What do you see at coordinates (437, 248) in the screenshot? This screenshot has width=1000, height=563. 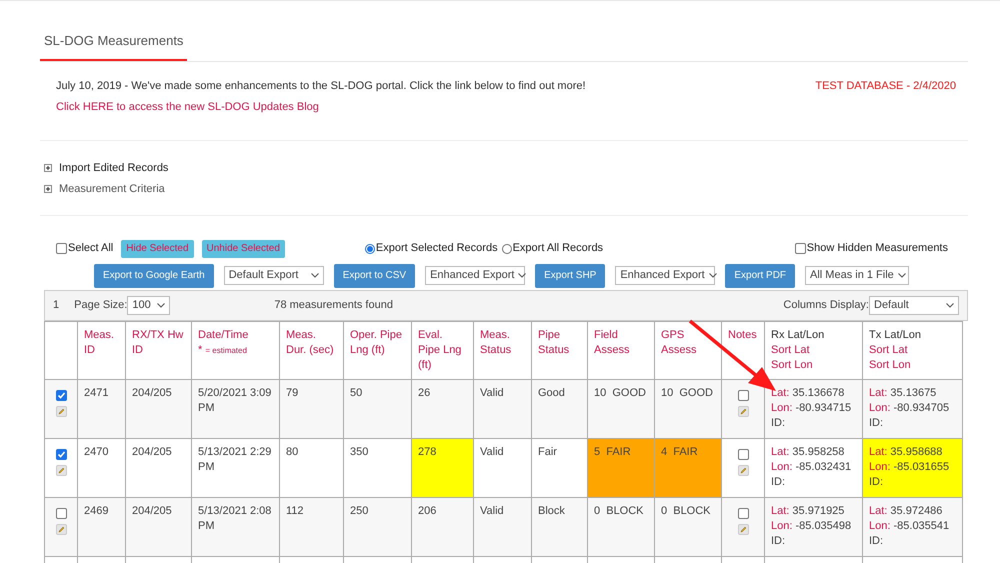 I see `radio-label: Export Selected Records` at bounding box center [437, 248].